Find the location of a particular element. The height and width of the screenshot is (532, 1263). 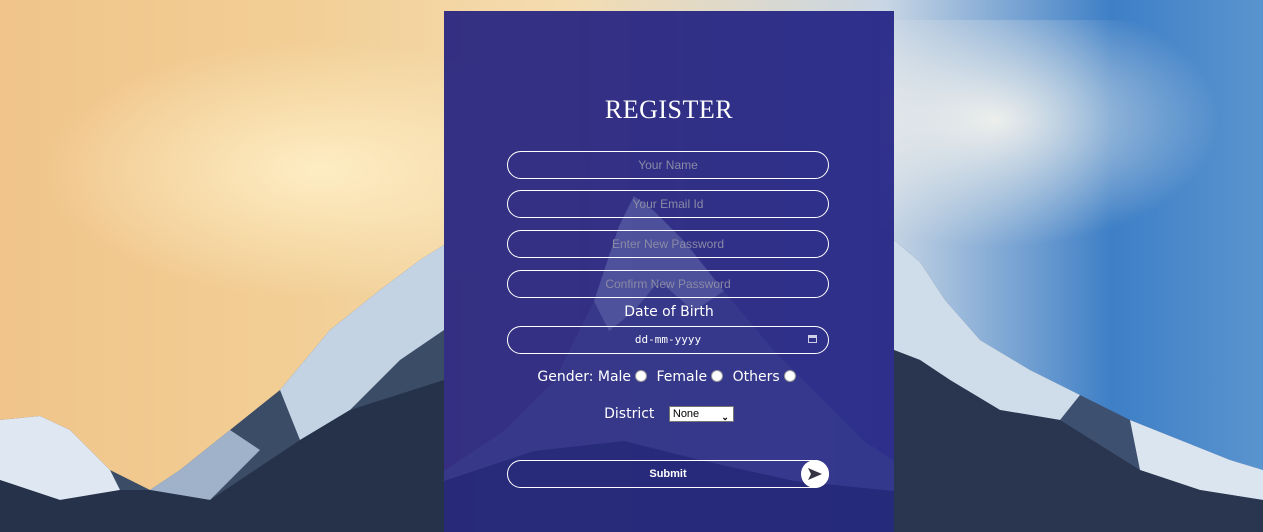

district-group: District None ⌄ is located at coordinates (669, 414).